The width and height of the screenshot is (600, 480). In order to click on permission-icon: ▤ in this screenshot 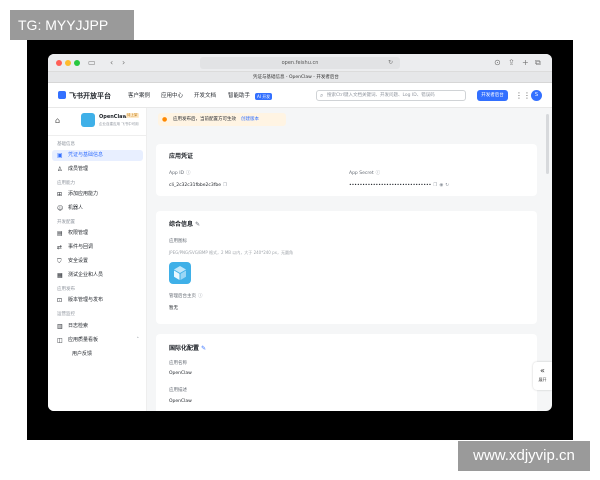, I will do `click(60, 233)`.